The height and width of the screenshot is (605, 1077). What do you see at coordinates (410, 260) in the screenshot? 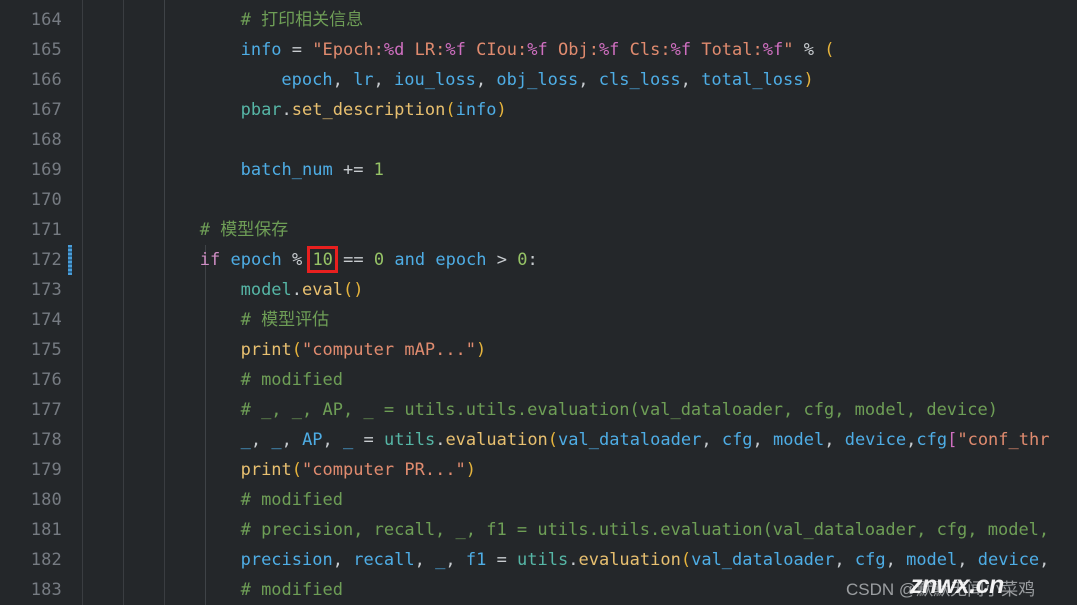
I see `code-token: and` at bounding box center [410, 260].